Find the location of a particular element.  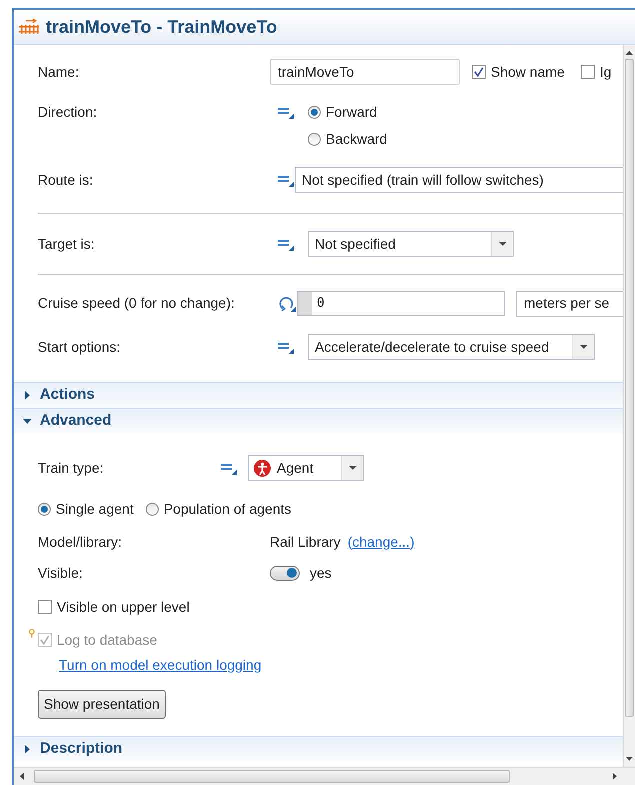

collapse-arrow-icon is located at coordinates (27, 421).